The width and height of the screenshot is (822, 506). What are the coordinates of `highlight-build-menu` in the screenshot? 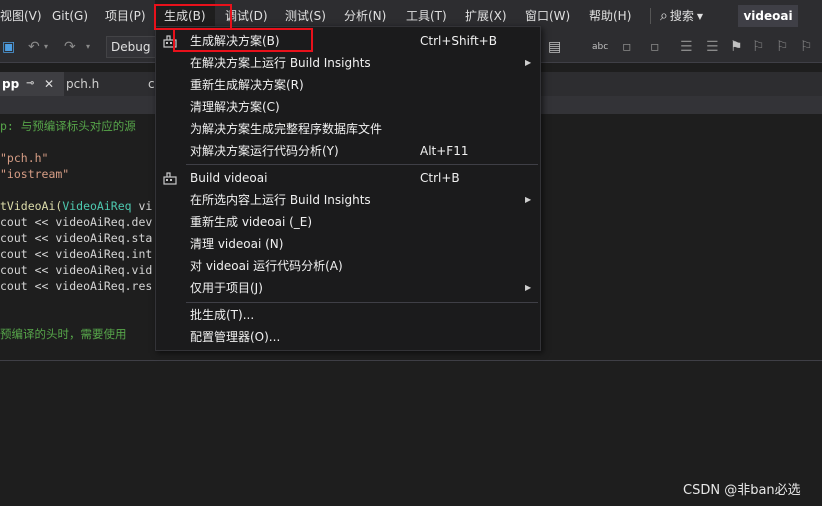 It's located at (193, 17).